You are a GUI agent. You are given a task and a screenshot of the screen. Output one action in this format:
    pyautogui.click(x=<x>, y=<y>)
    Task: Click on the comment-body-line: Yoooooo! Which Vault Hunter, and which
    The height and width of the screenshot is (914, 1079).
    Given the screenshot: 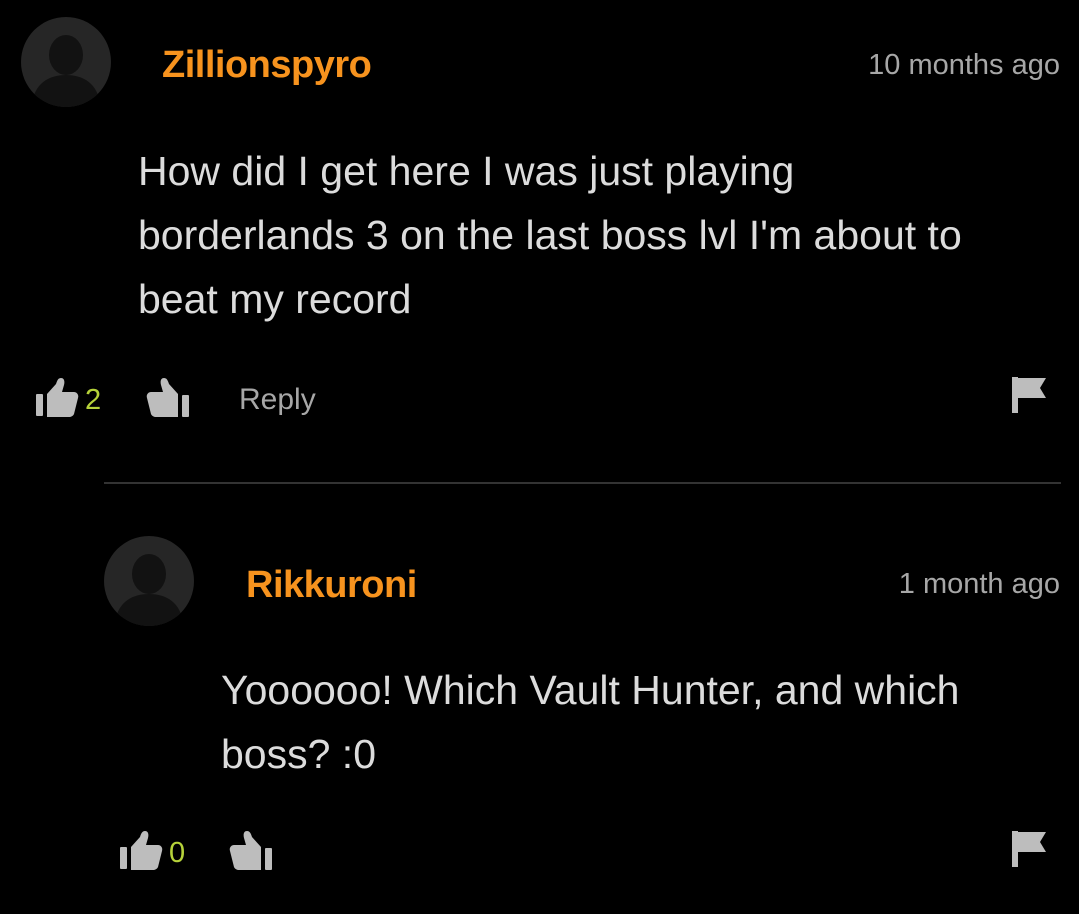 What is the action you would take?
    pyautogui.click(x=590, y=690)
    